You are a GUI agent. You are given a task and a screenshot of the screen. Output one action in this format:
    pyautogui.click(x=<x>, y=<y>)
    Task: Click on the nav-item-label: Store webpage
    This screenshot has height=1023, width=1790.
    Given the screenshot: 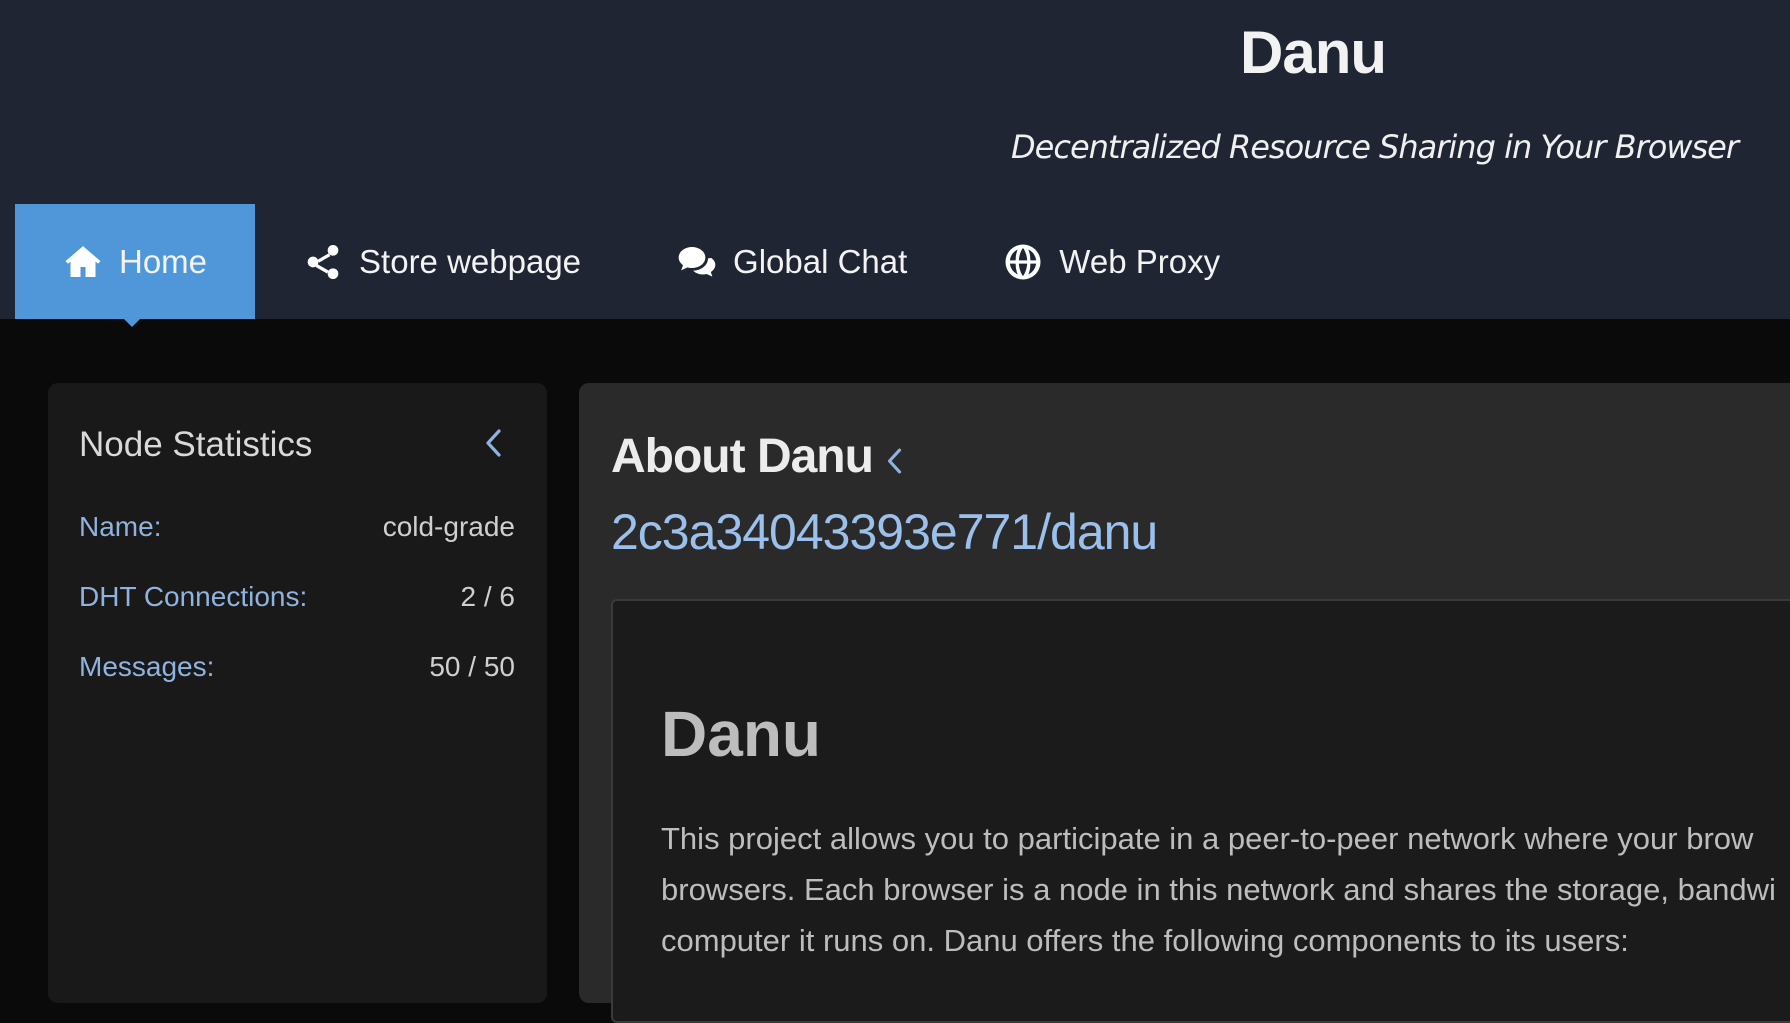 What is the action you would take?
    pyautogui.click(x=470, y=261)
    